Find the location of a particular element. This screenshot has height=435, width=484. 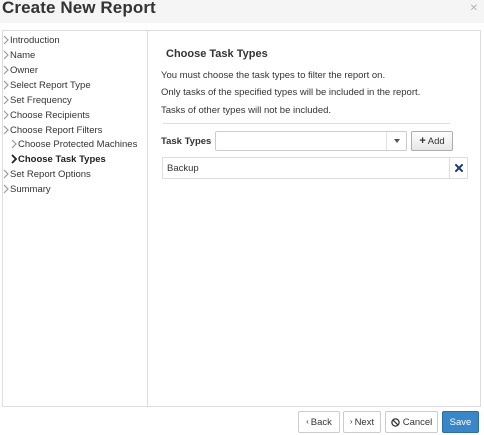

sidebar-item-choose-task-types: Choose Task Types is located at coordinates (58, 159).